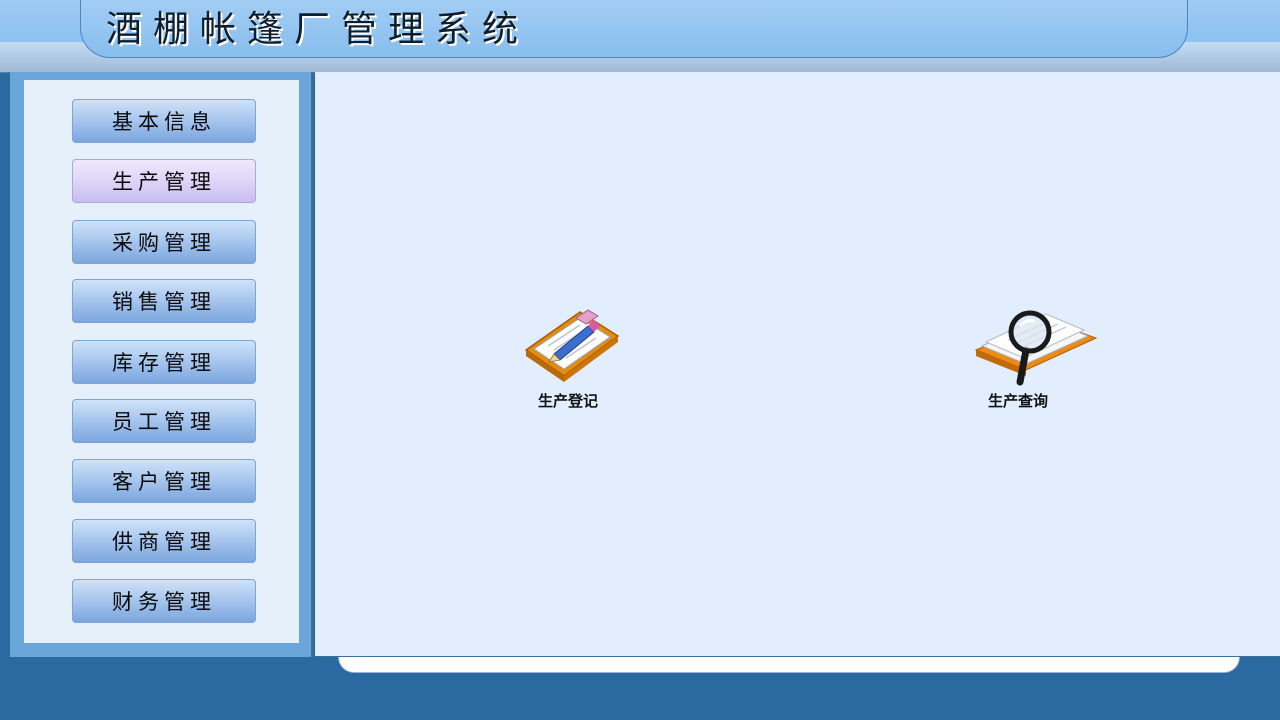 The height and width of the screenshot is (720, 1280). What do you see at coordinates (164, 481) in the screenshot?
I see `nav-button-customers: 客户管理` at bounding box center [164, 481].